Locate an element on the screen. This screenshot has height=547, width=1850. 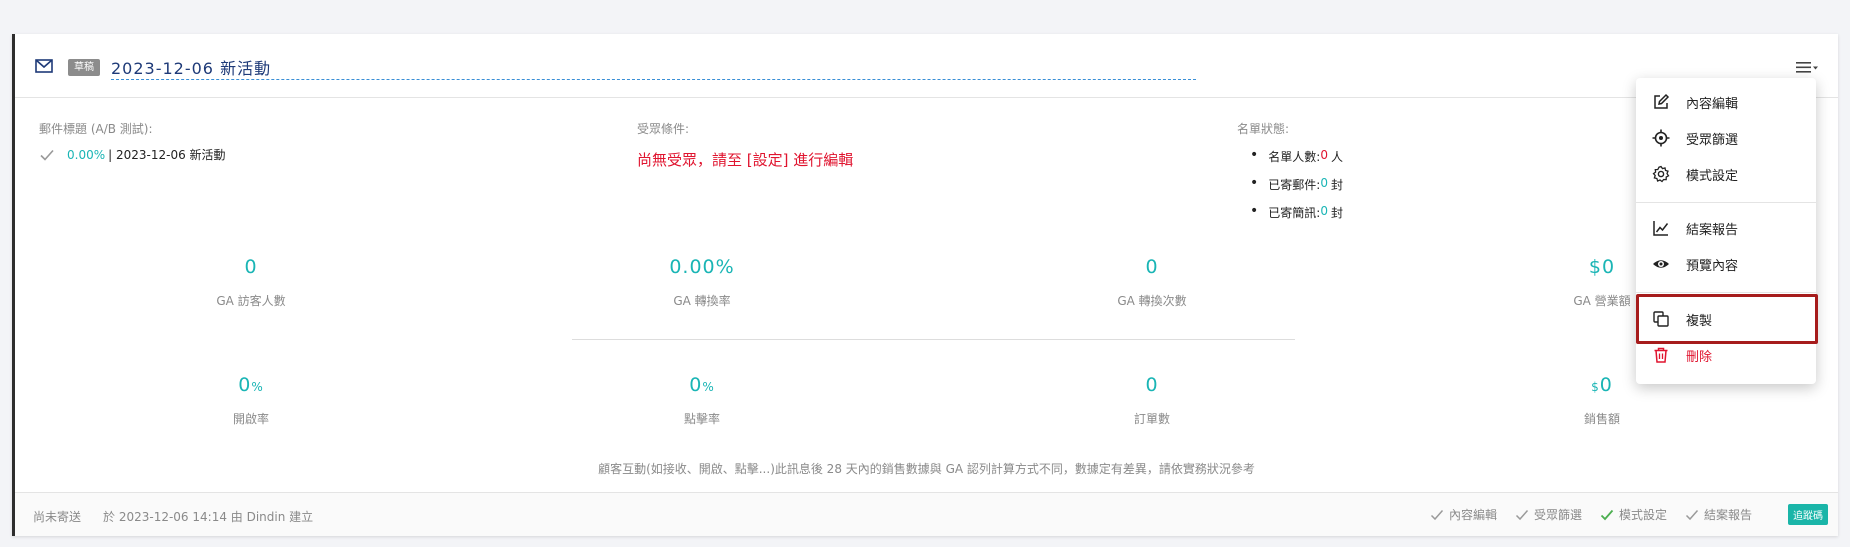
crosshair-icon is located at coordinates (1661, 138).